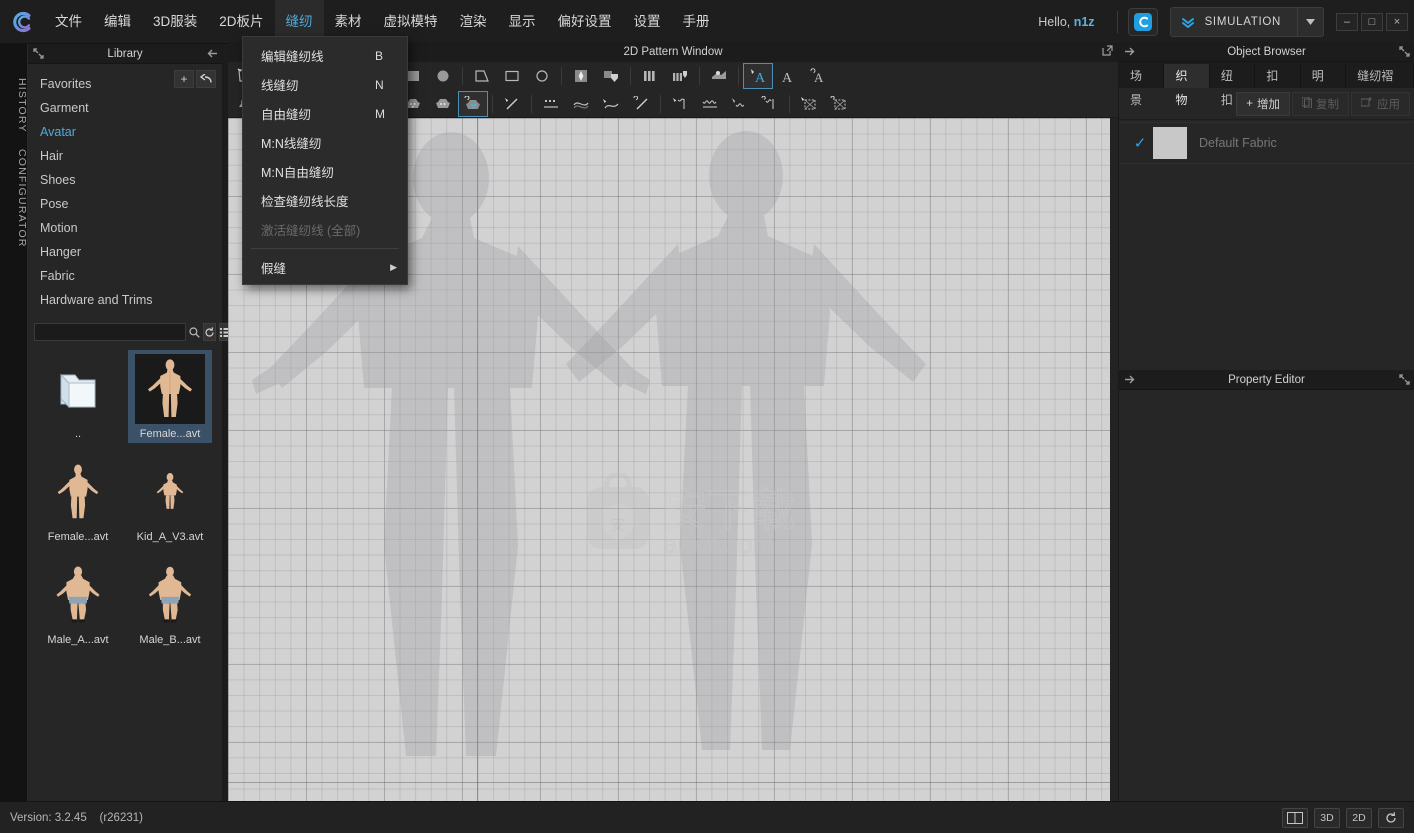  What do you see at coordinates (611, 76) in the screenshot?
I see `notch-icon` at bounding box center [611, 76].